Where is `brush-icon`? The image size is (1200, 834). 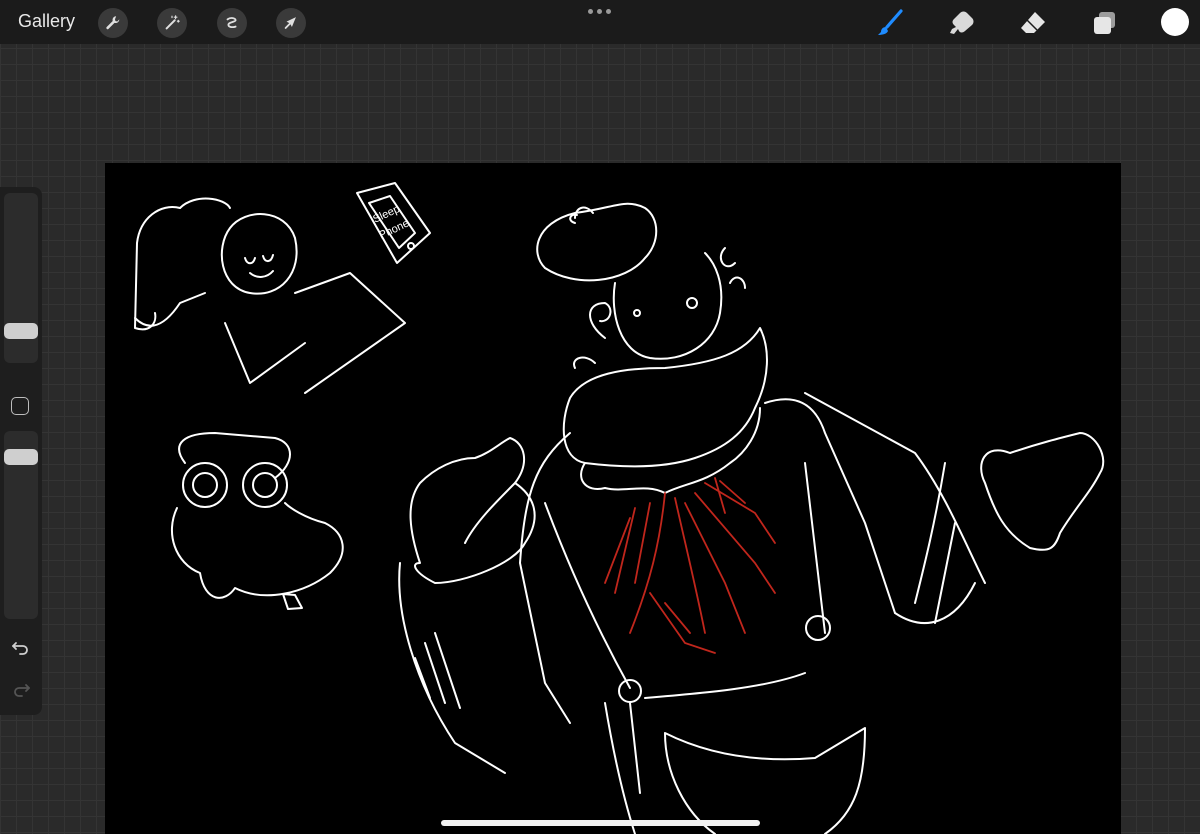 brush-icon is located at coordinates (890, 23).